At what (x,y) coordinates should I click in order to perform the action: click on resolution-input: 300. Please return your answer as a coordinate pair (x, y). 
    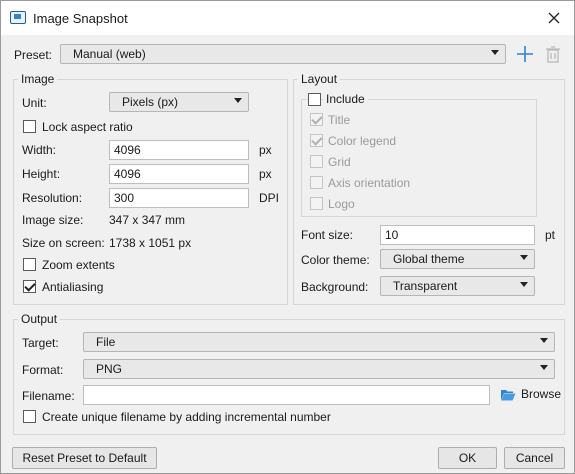
    Looking at the image, I should click on (179, 198).